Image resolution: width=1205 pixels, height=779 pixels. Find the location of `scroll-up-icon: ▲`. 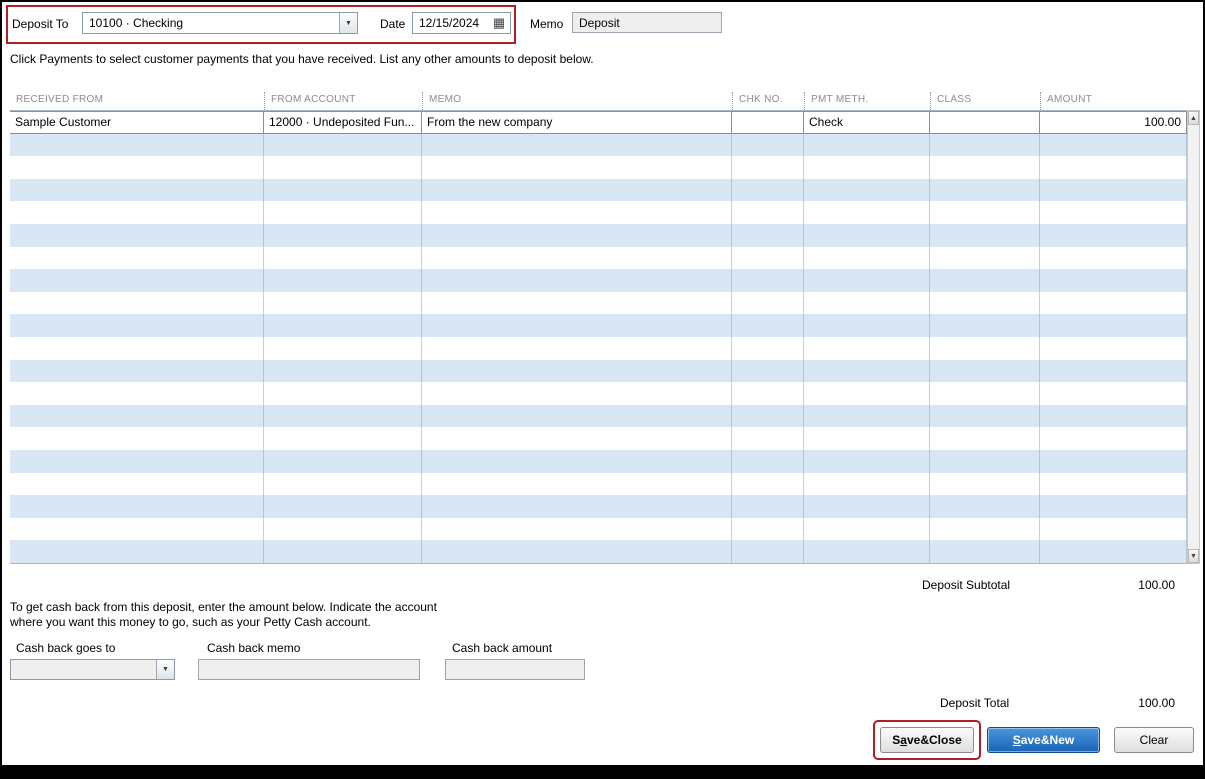

scroll-up-icon: ▲ is located at coordinates (1193, 118).